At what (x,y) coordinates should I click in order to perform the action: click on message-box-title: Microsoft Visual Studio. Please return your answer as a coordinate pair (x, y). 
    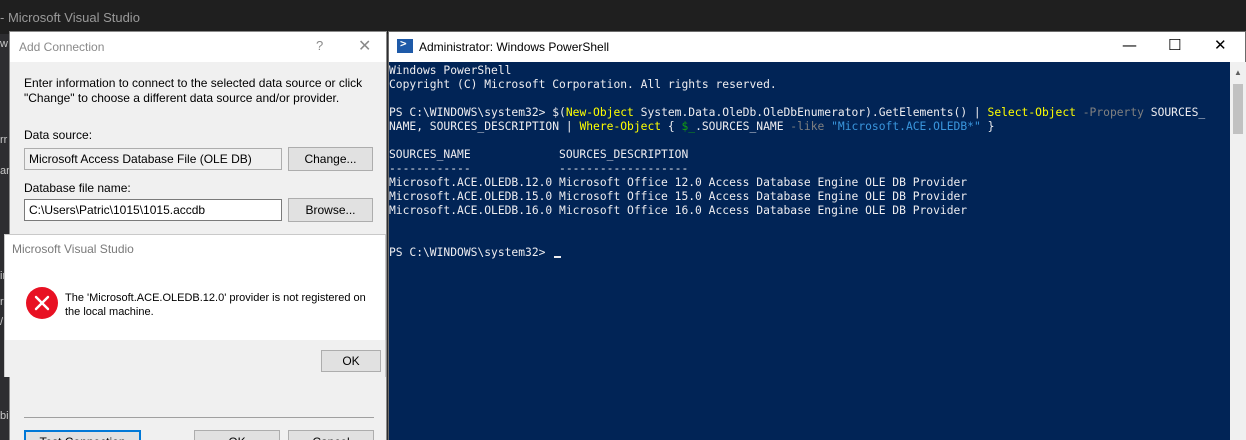
    Looking at the image, I should click on (73, 249).